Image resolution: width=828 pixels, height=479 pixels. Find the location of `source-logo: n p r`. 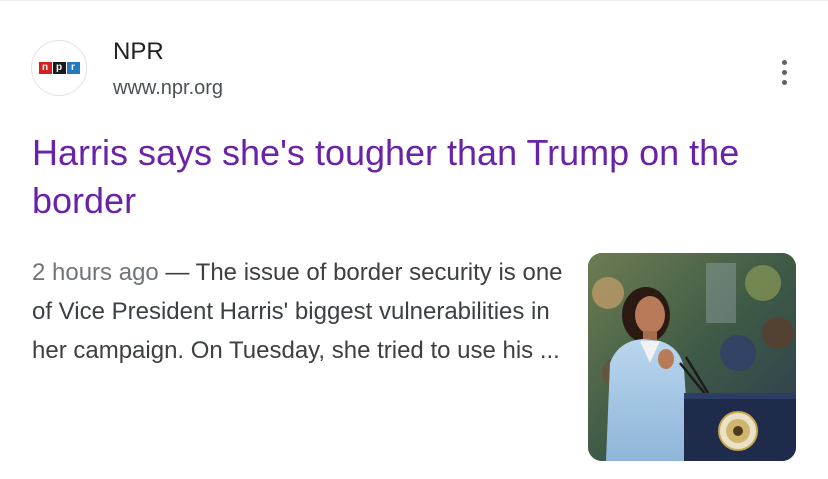

source-logo: n p r is located at coordinates (59, 68).